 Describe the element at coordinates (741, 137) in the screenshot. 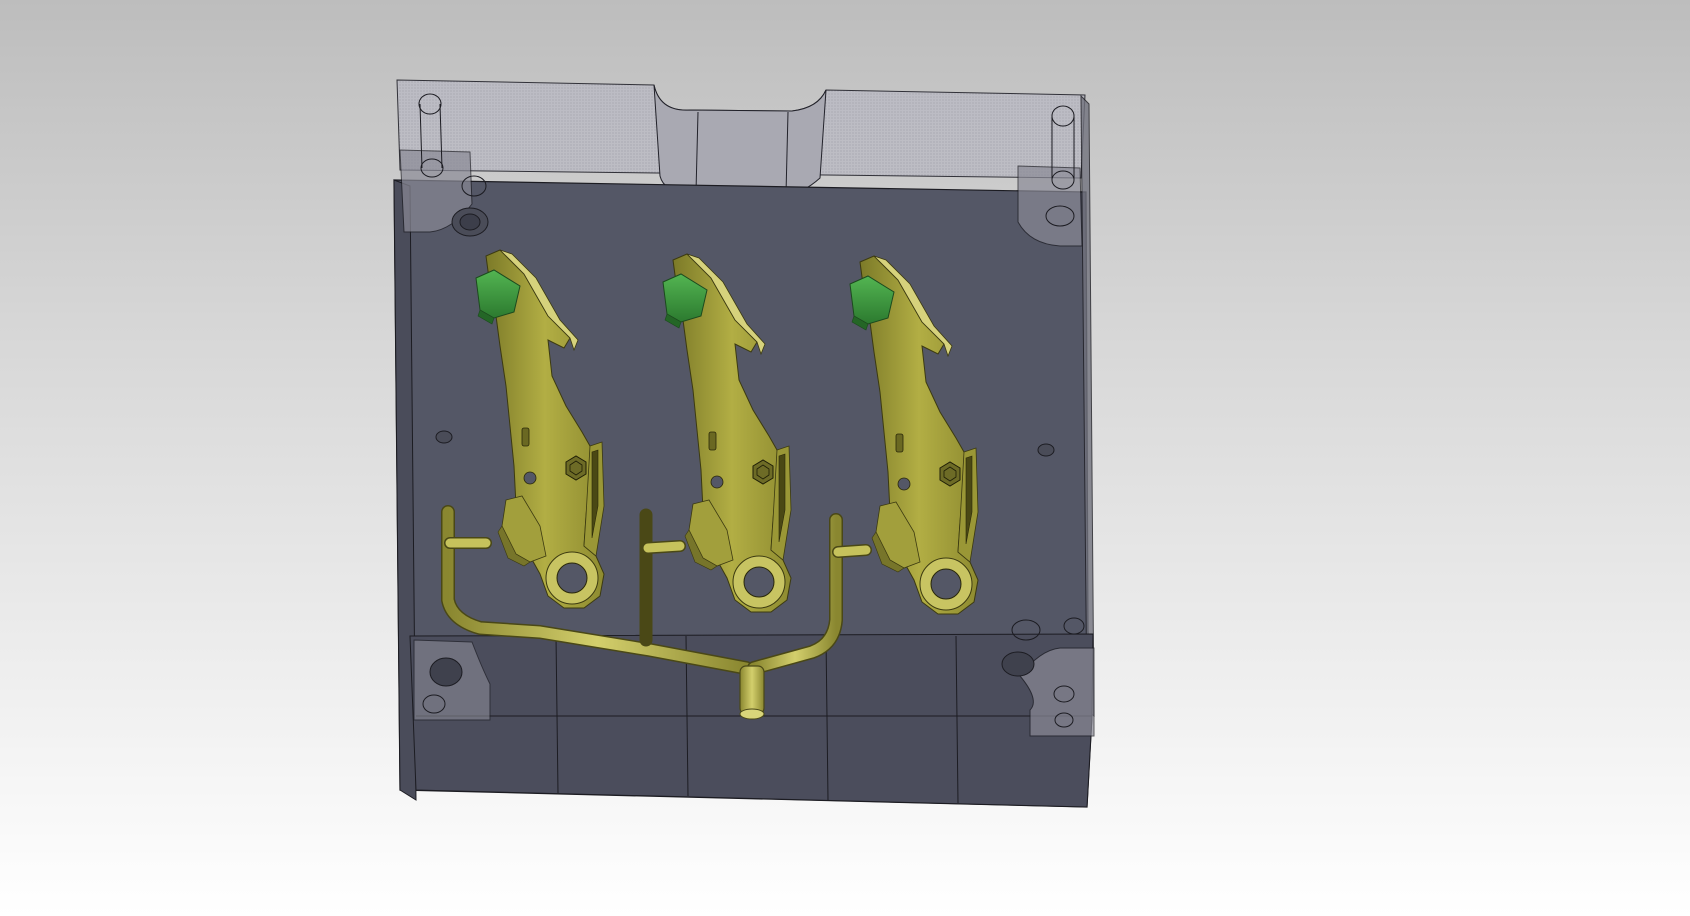

I see `transparent-mold-block` at that location.